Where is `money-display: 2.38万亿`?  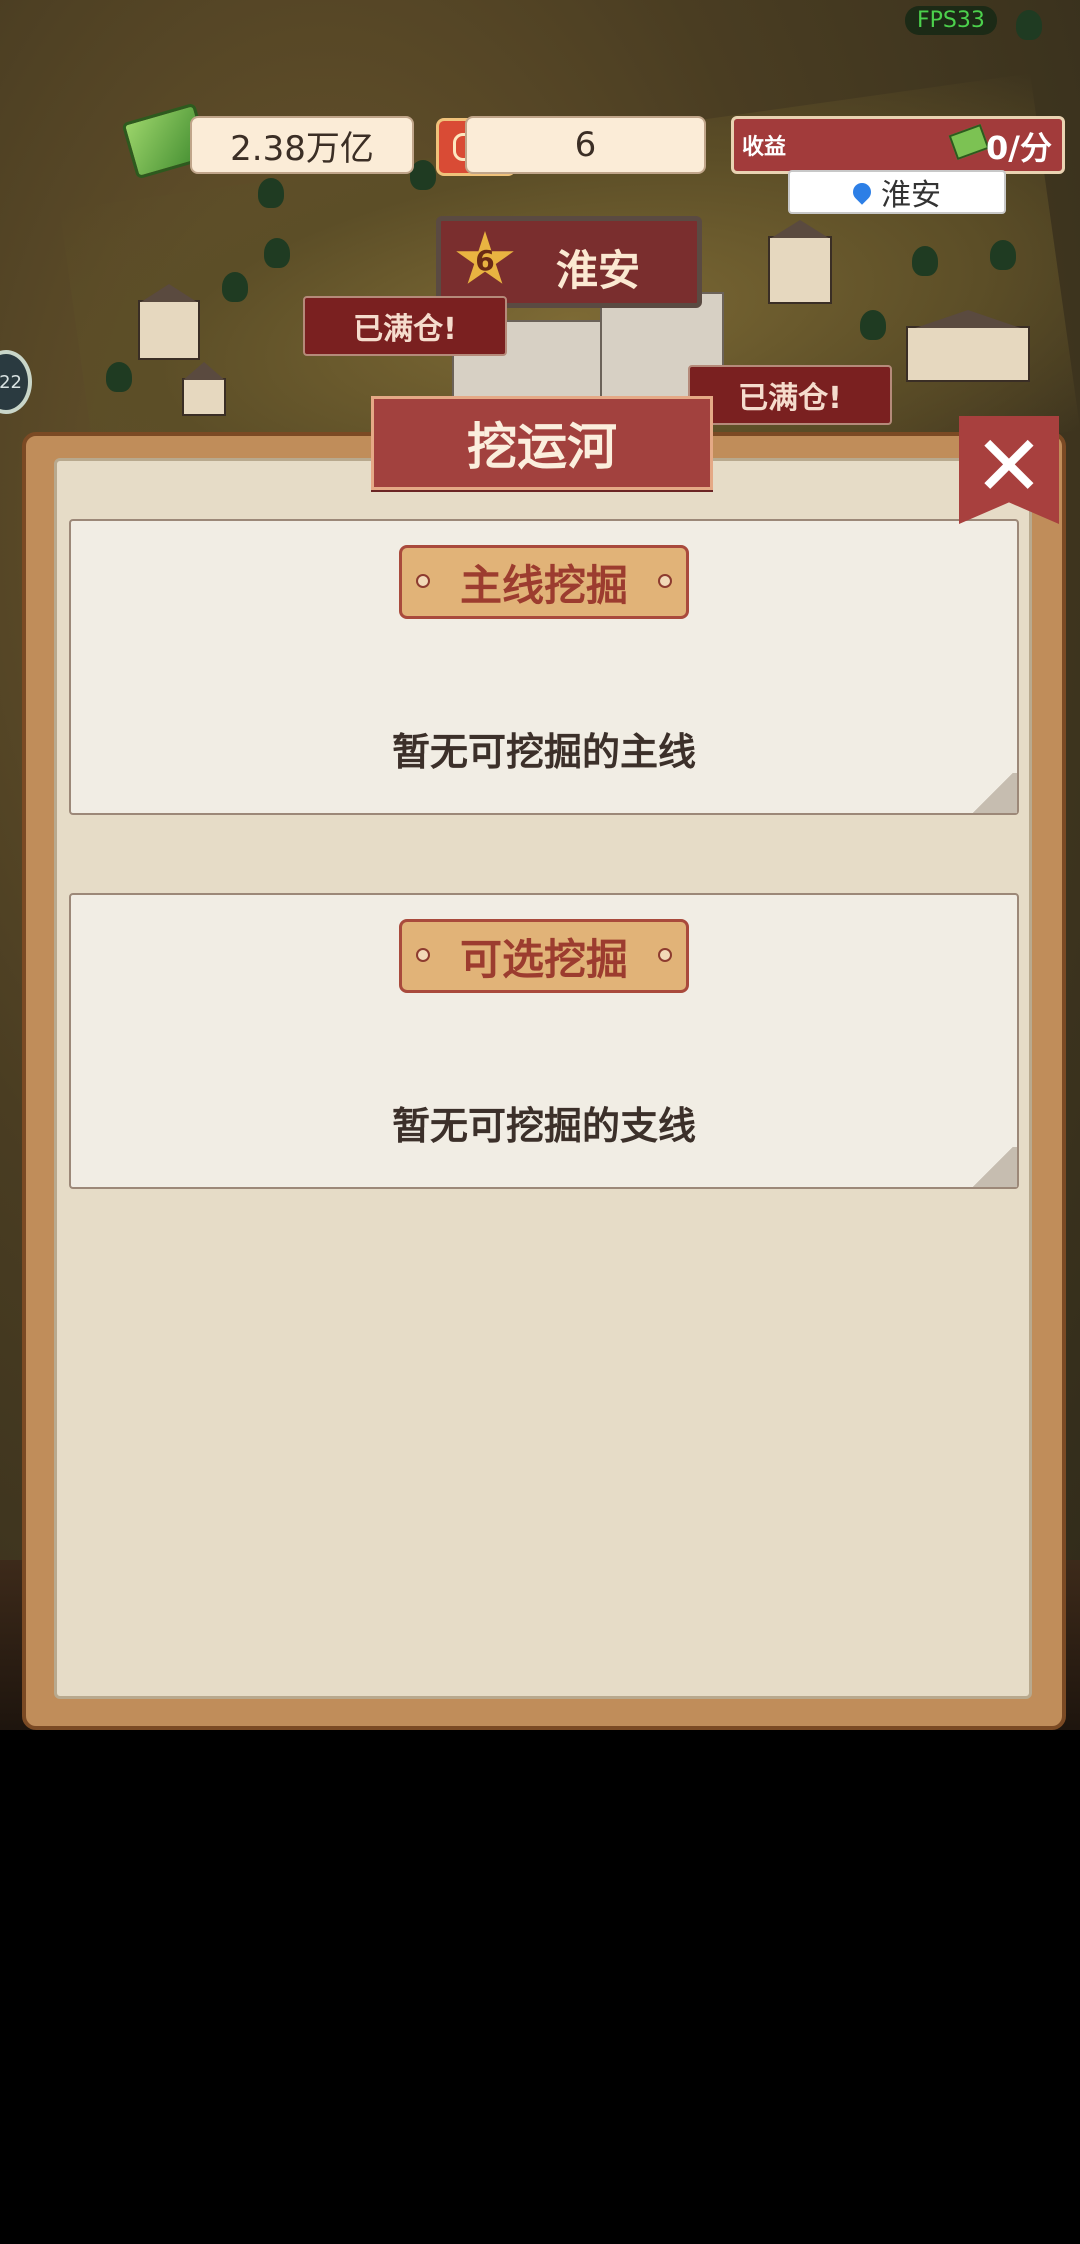 money-display: 2.38万亿 is located at coordinates (302, 145).